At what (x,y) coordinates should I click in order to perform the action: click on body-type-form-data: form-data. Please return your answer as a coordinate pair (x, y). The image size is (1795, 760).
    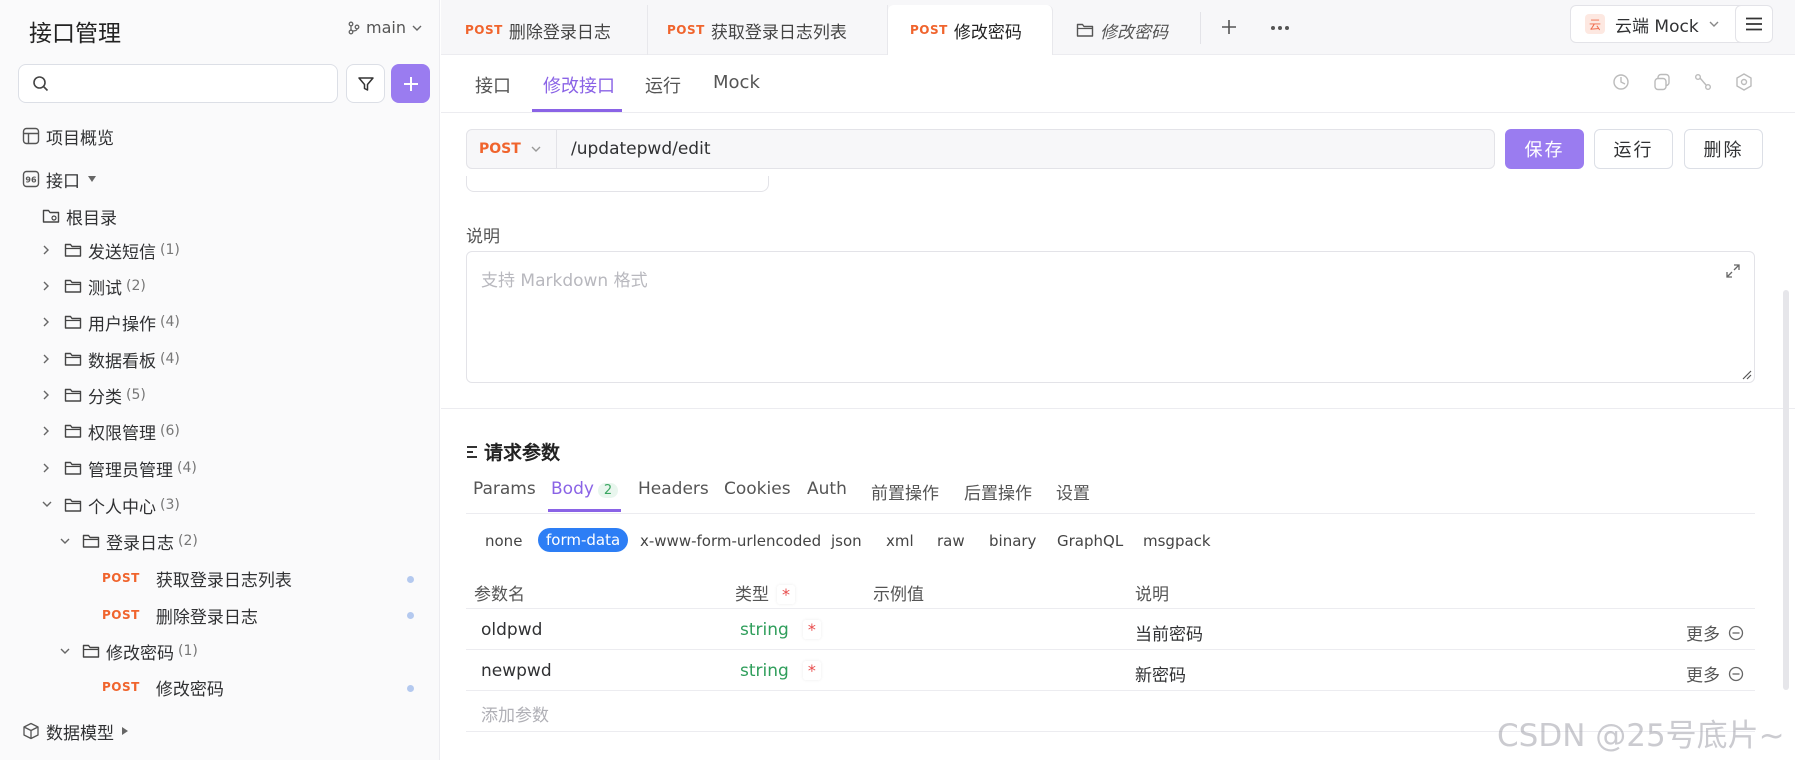
    Looking at the image, I should click on (583, 540).